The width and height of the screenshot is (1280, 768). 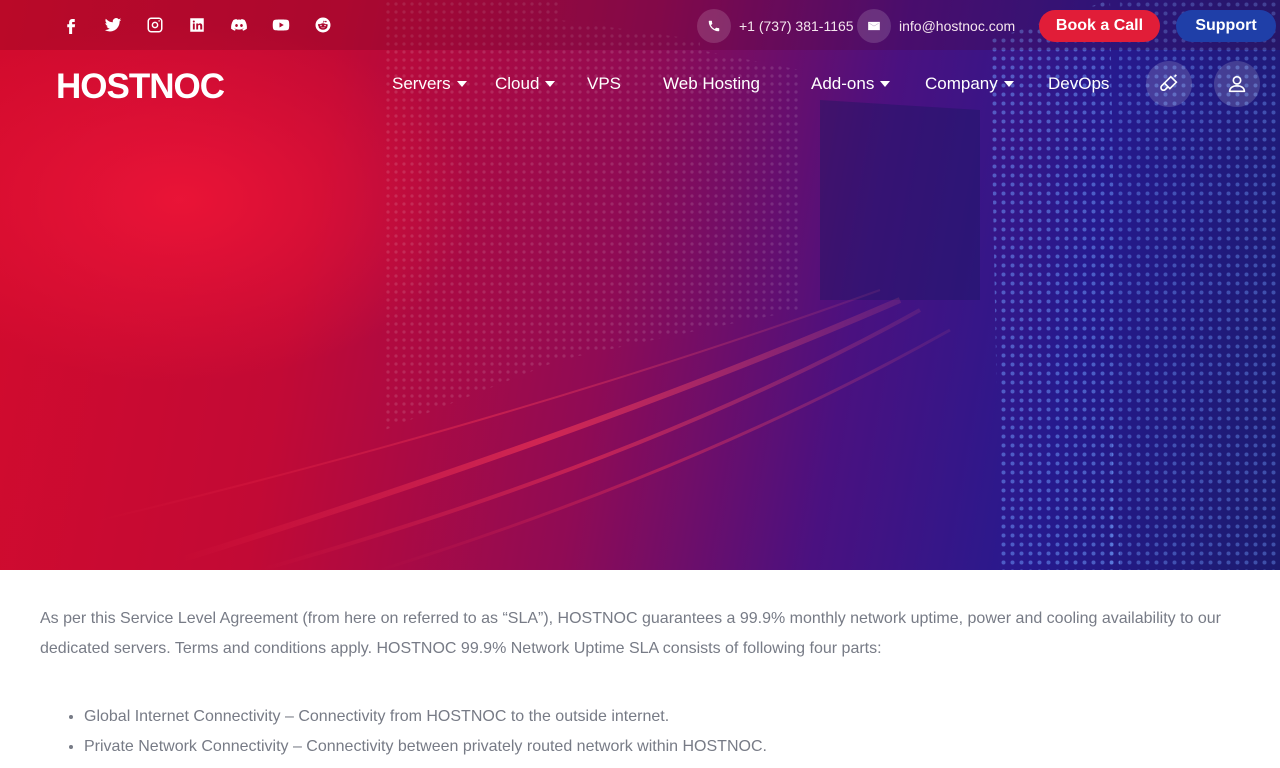 I want to click on phone-icon, so click(x=714, y=26).